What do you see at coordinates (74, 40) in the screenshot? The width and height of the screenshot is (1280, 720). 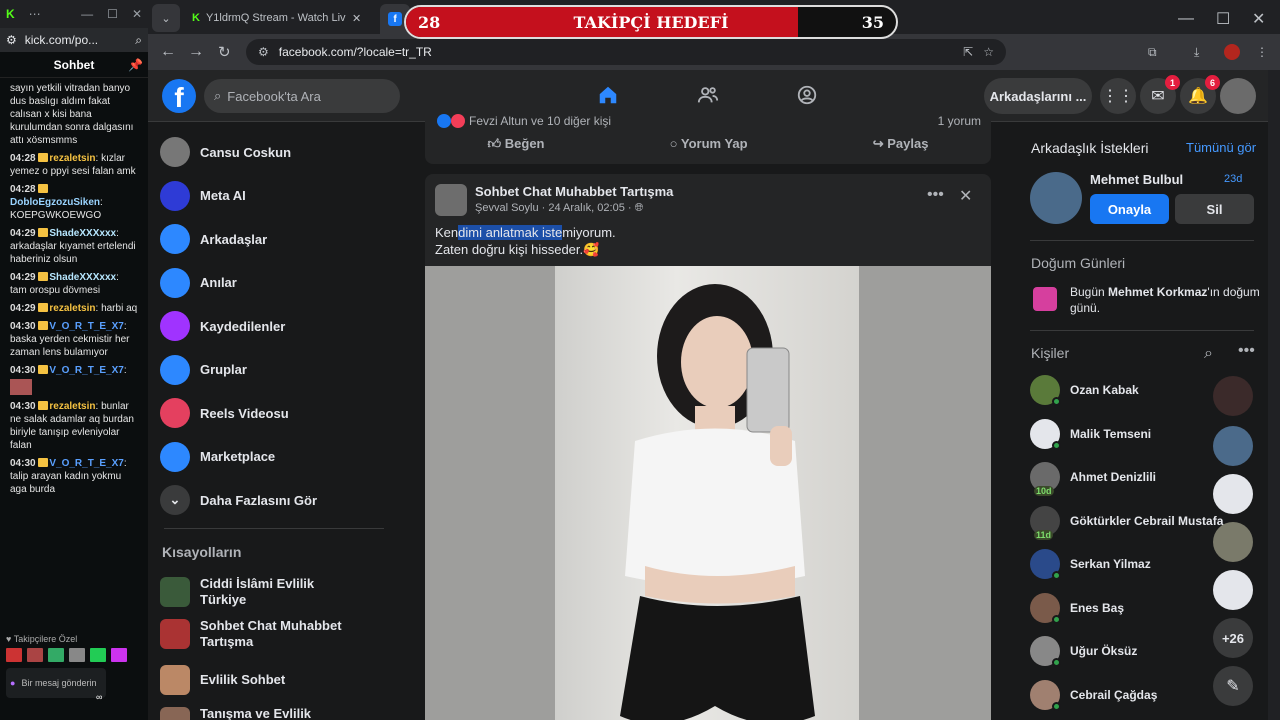 I see `kick-address-bar: ⚙ kick.com/po... ⌕` at bounding box center [74, 40].